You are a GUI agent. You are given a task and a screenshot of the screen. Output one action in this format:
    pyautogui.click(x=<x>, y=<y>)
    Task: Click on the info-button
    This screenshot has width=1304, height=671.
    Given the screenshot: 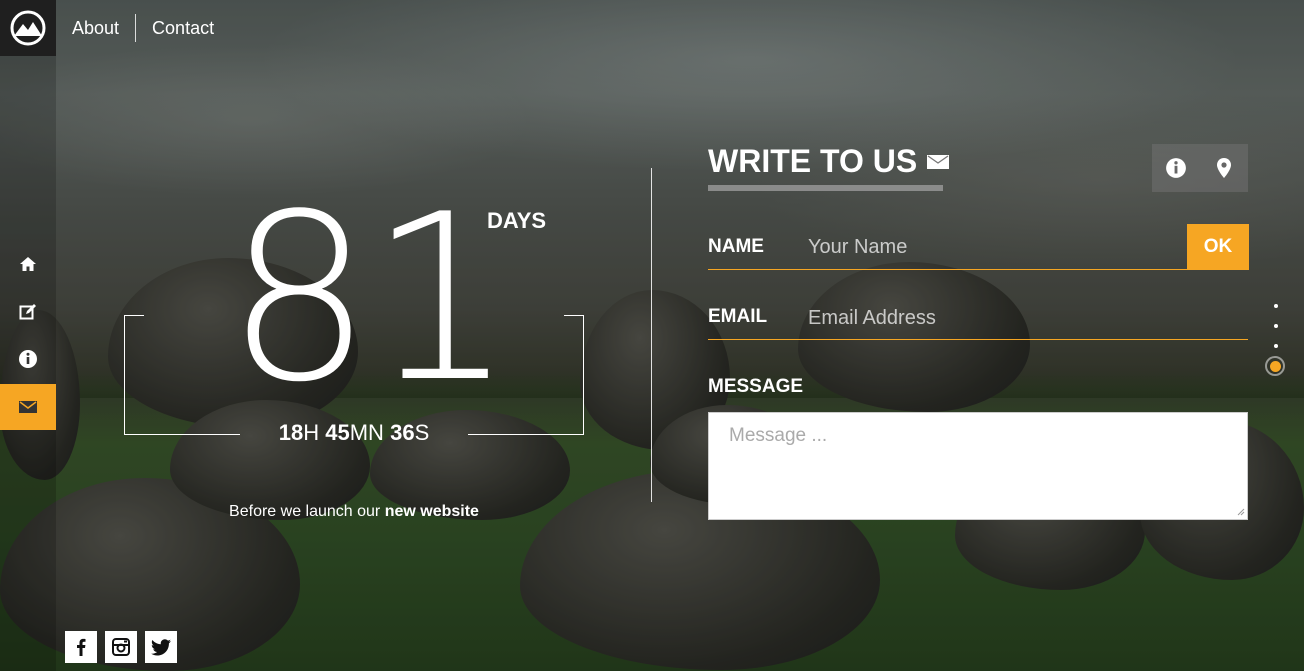 What is the action you would take?
    pyautogui.click(x=1176, y=168)
    